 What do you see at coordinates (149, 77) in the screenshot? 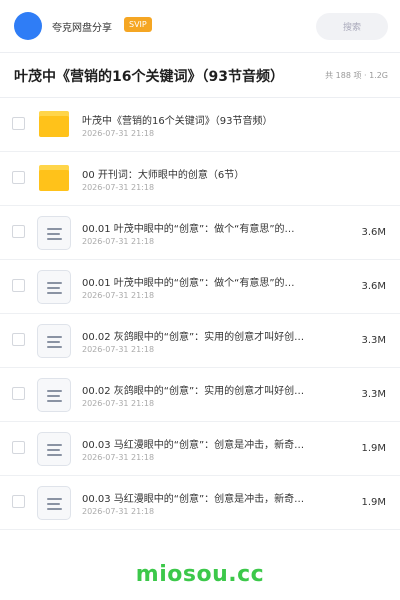
I see `page-title: 叶茂中《营销的16个关键词》（93节音频）` at bounding box center [149, 77].